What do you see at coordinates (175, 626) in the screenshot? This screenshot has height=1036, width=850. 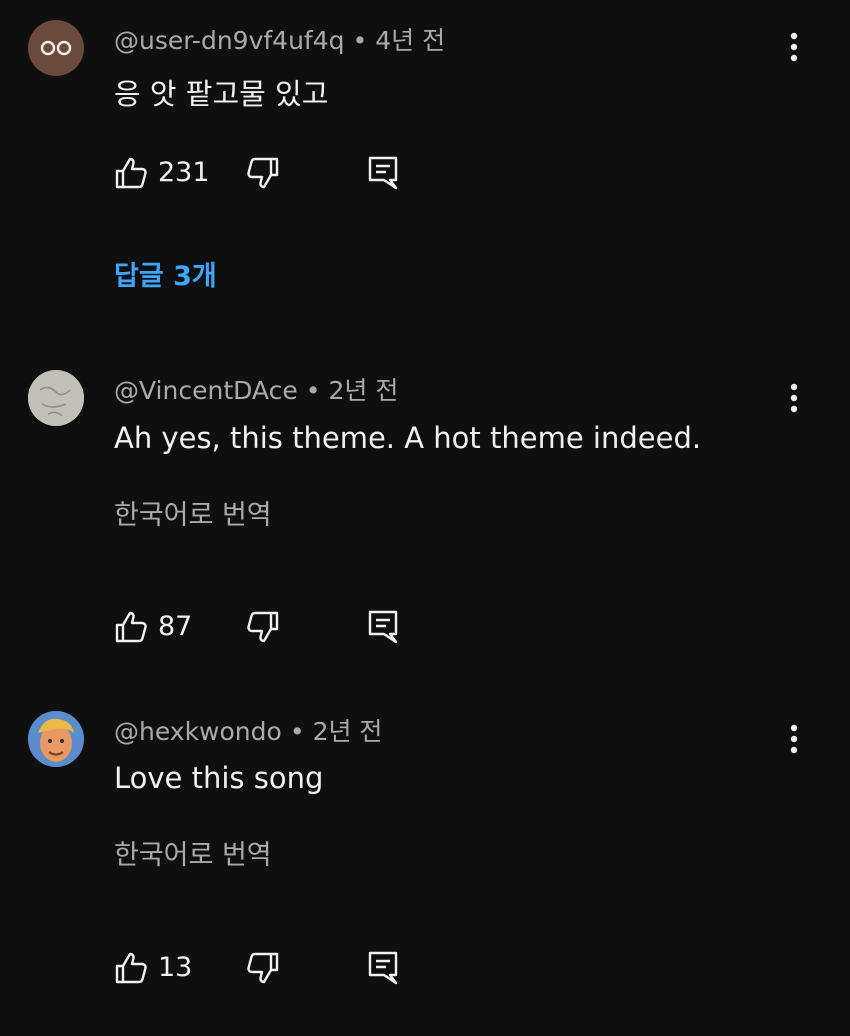 I see `like-count: 87` at bounding box center [175, 626].